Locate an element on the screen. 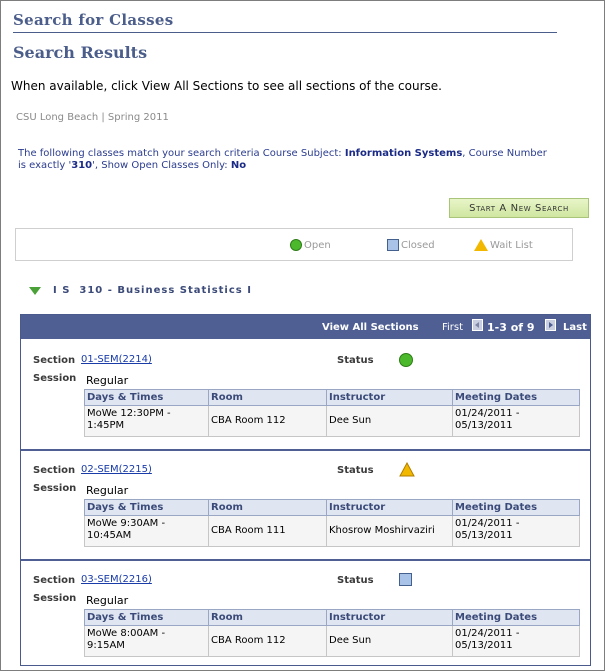 This screenshot has height=671, width=605. first-page-label: First is located at coordinates (453, 327).